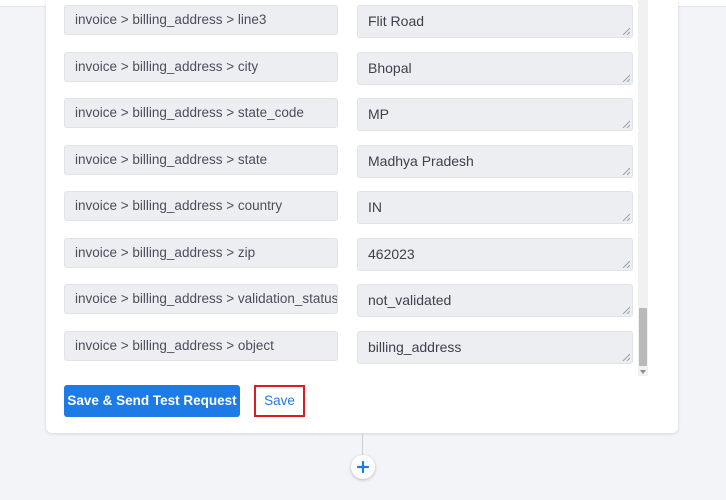  Describe the element at coordinates (201, 346) in the screenshot. I see `field-label: invoice > billing_address > object` at that location.